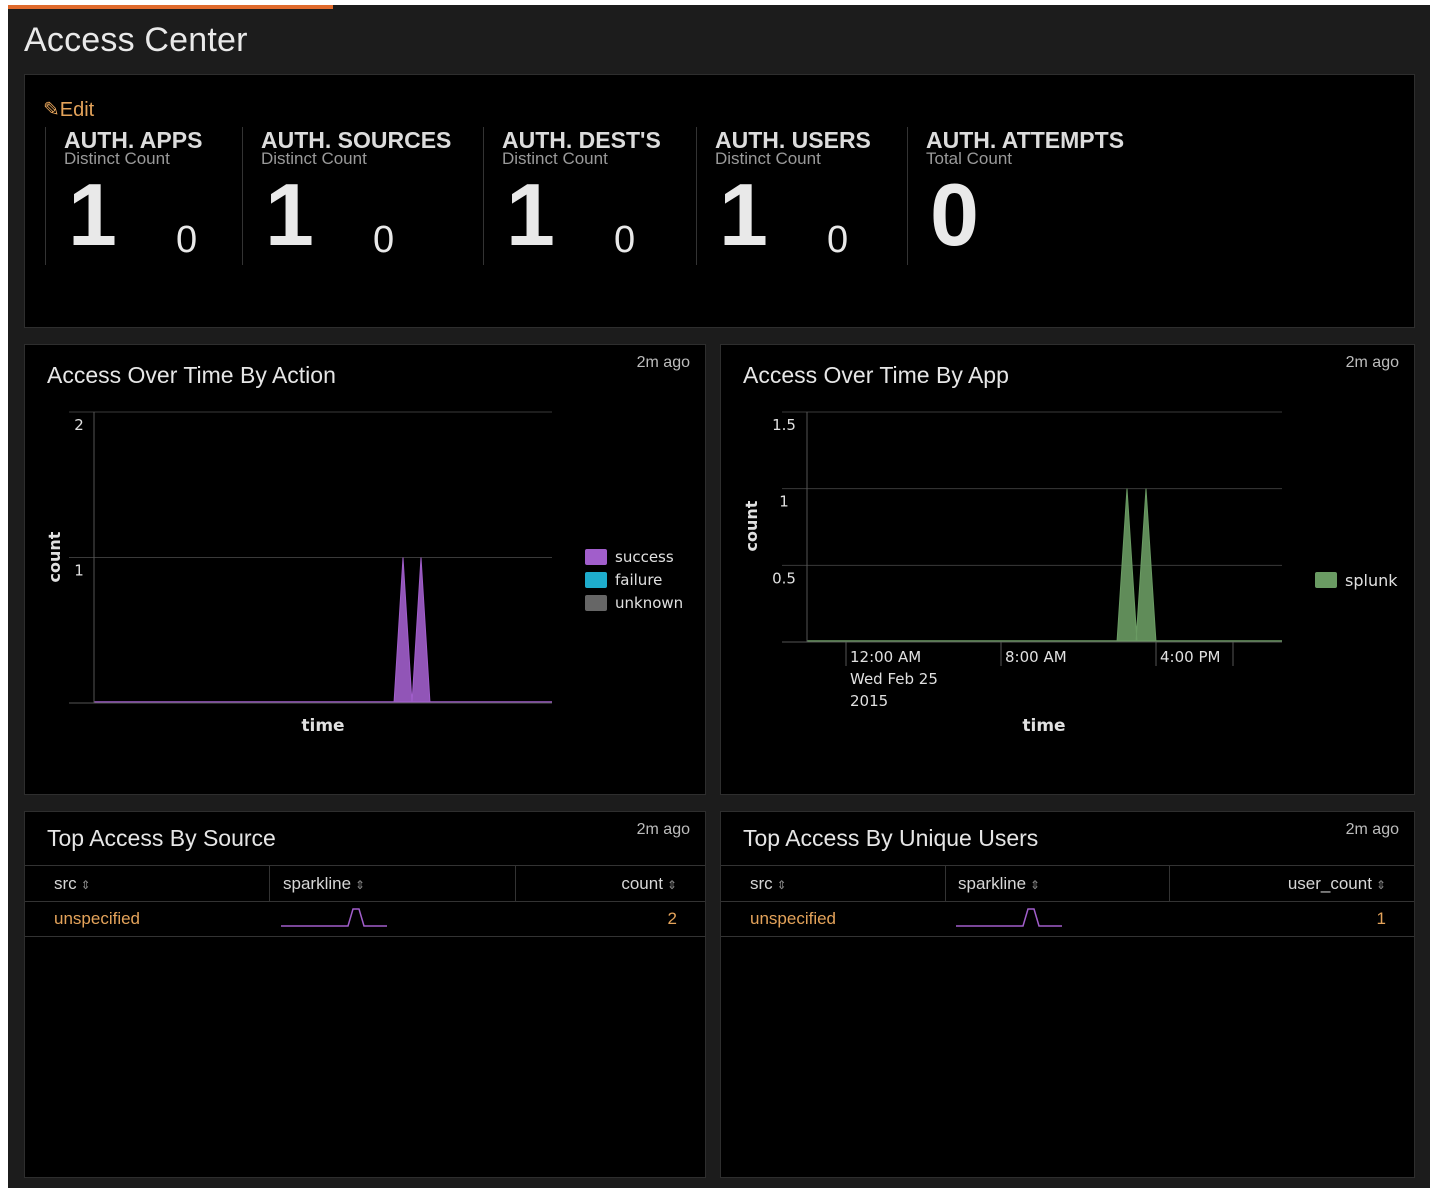 Image resolution: width=1437 pixels, height=1188 pixels. Describe the element at coordinates (144, 196) in the screenshot. I see `kpi-auth-apps: AUTH. APPS Distinct Count 1 0` at that location.